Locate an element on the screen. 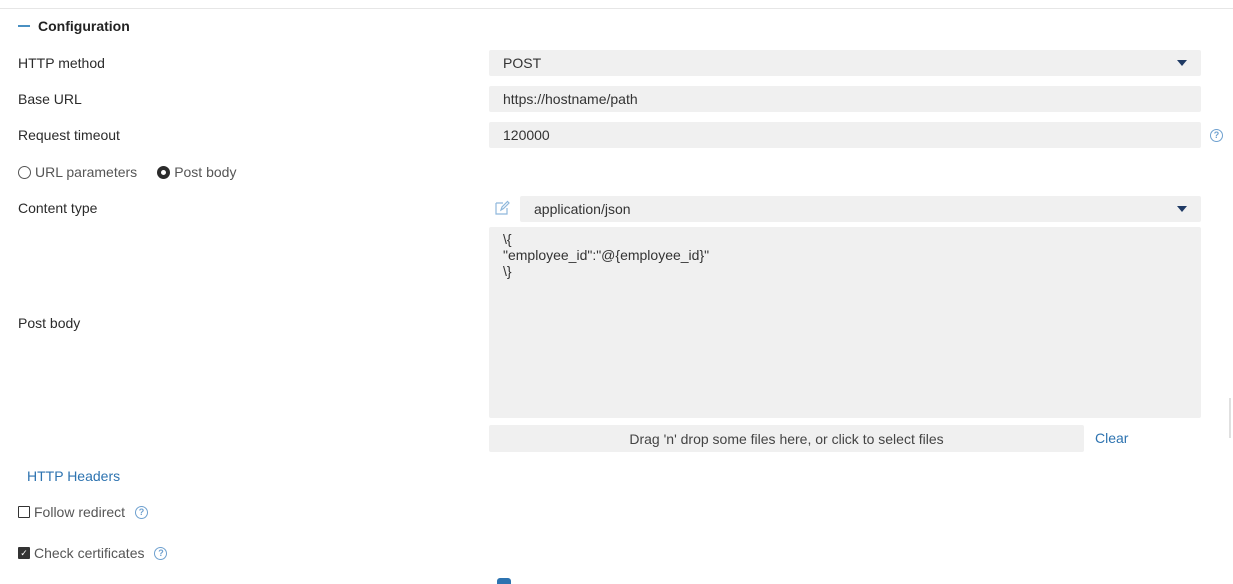 The height and width of the screenshot is (584, 1233). http-method-value: POST is located at coordinates (522, 63).